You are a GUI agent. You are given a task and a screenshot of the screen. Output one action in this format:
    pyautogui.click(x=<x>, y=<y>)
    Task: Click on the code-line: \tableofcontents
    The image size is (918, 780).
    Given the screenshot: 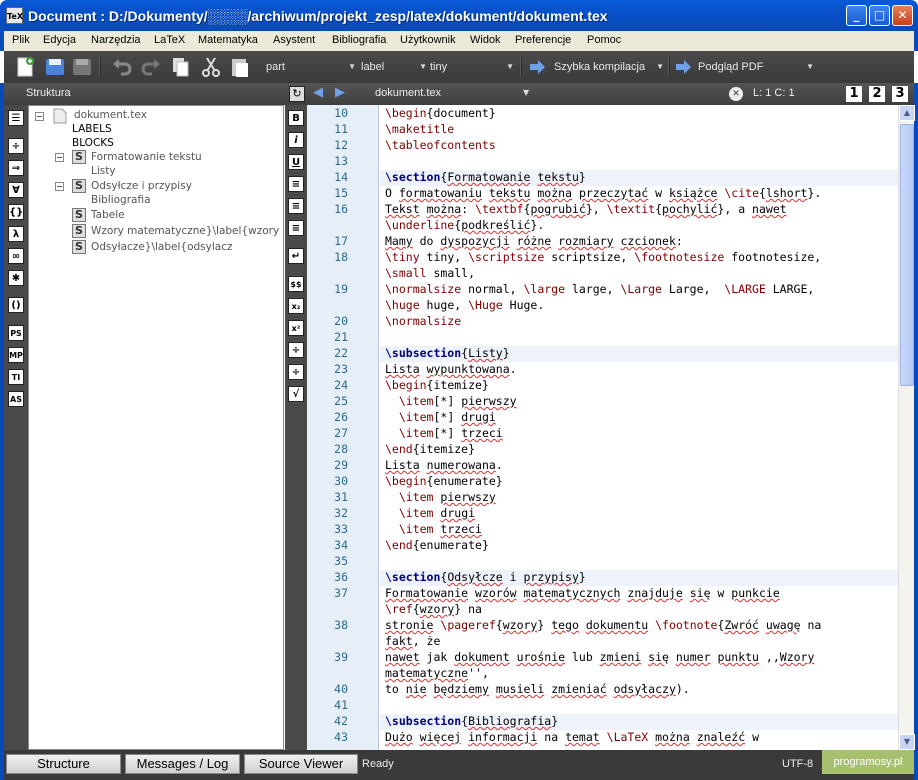 What is the action you would take?
    pyautogui.click(x=440, y=145)
    